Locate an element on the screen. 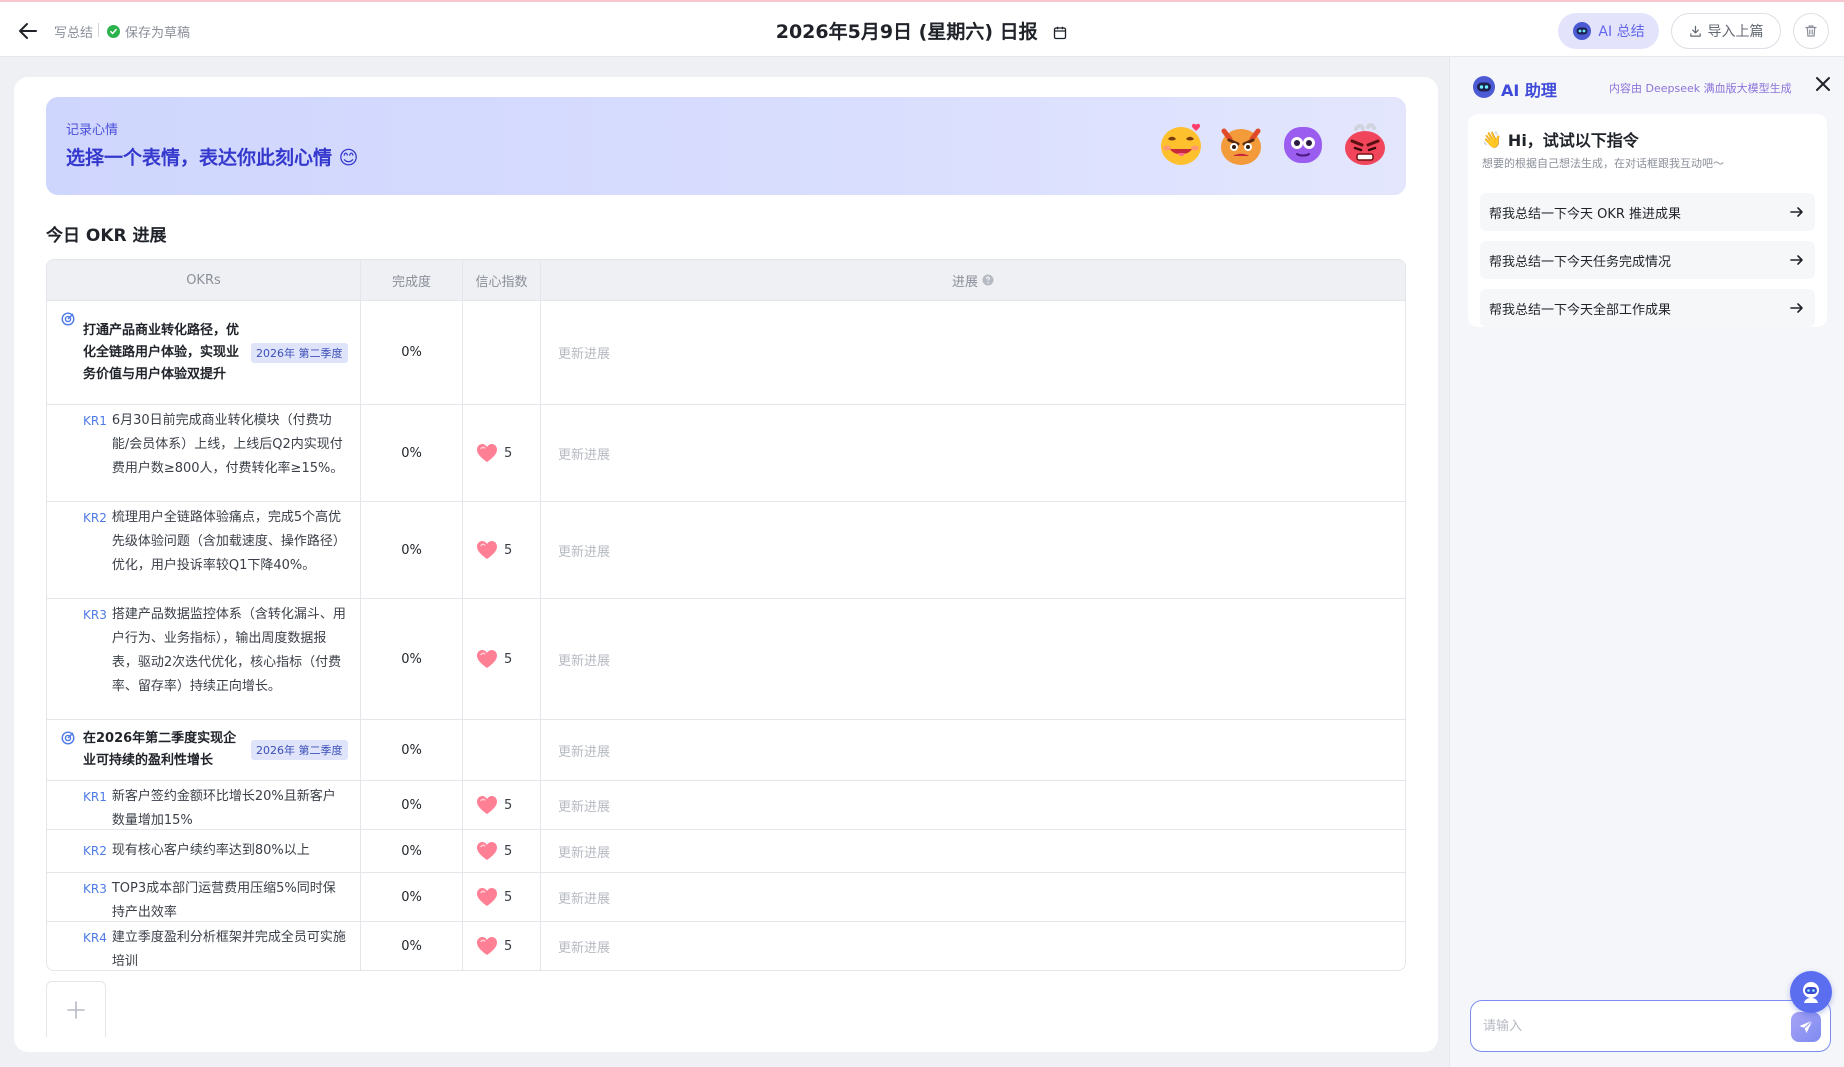  kr-row: KR1 新客户签约金额环比增长20%且新客户数量增加15% 0% 5 更新进展 is located at coordinates (726, 804).